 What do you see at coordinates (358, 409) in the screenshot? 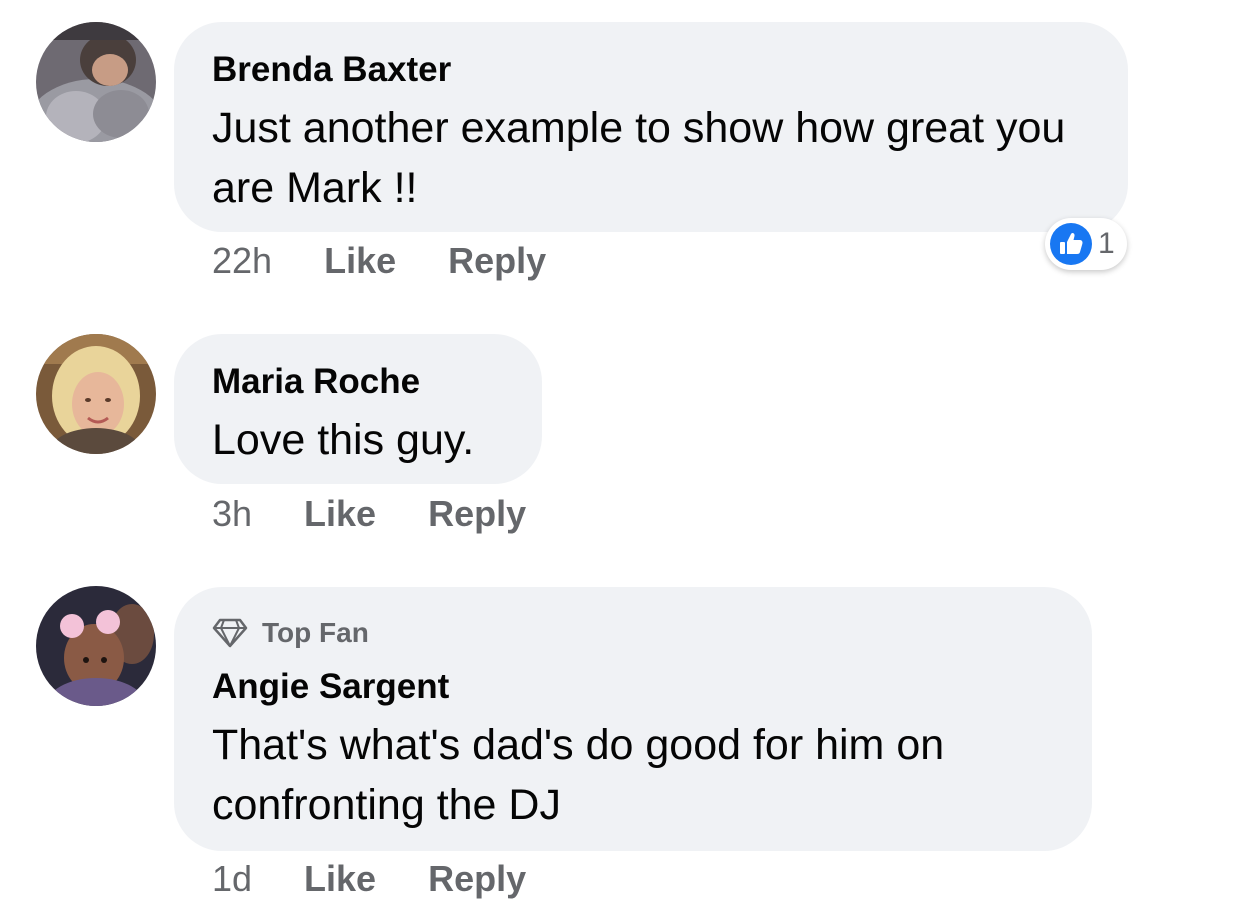
I see `comment-bubble: Maria Roche Love this guy.` at bounding box center [358, 409].